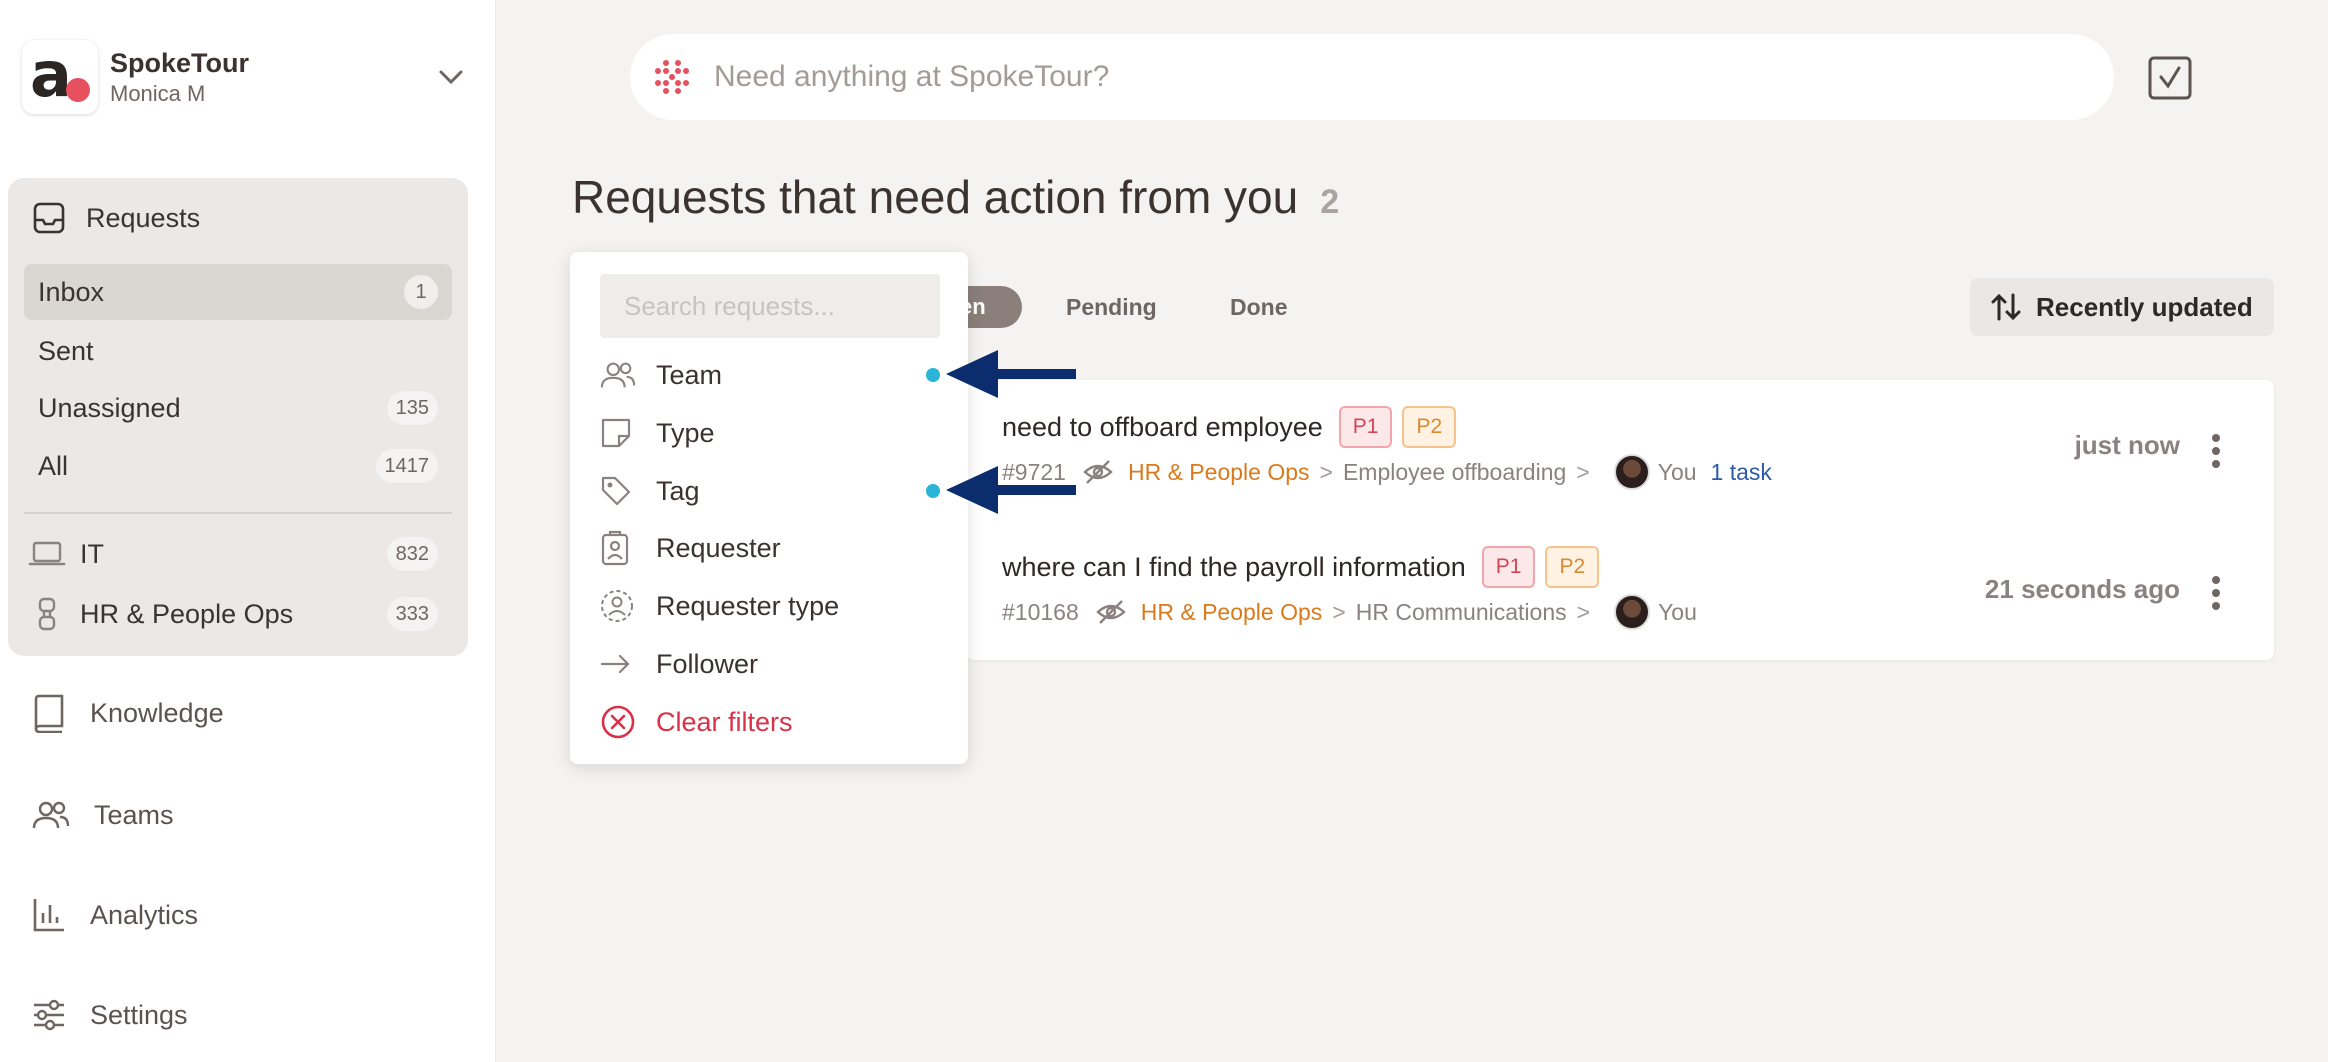  I want to click on page-title: Requests that need action from you 2, so click(955, 197).